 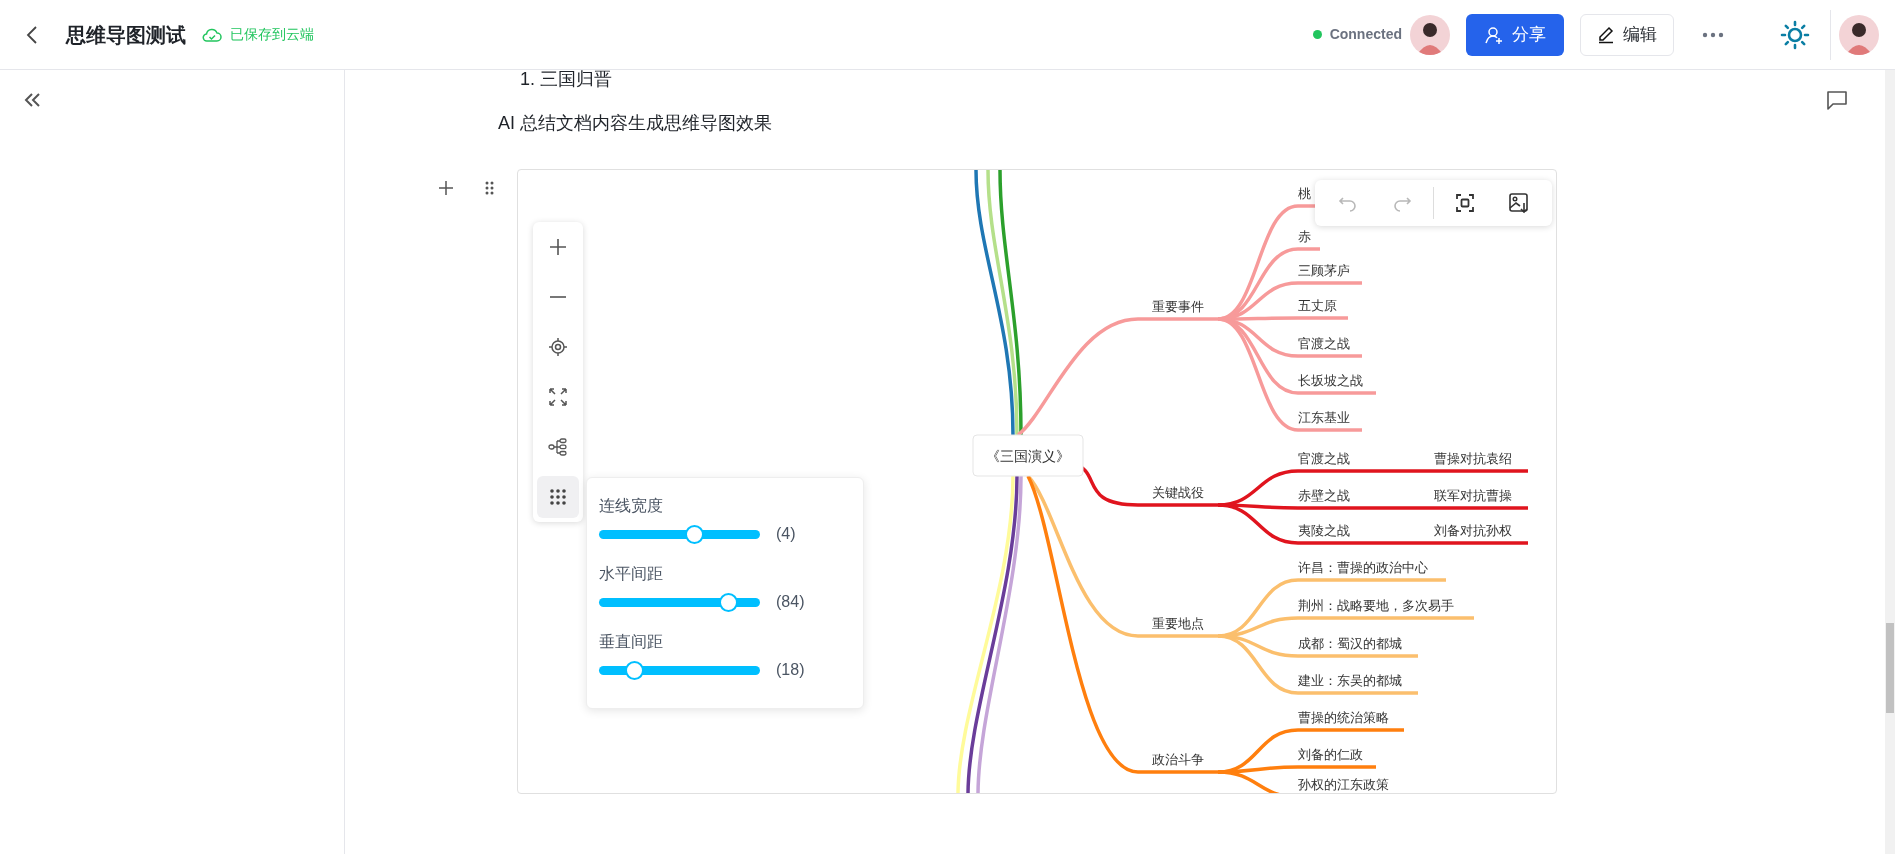 What do you see at coordinates (1324, 270) in the screenshot?
I see `node-label: 三顾茅庐` at bounding box center [1324, 270].